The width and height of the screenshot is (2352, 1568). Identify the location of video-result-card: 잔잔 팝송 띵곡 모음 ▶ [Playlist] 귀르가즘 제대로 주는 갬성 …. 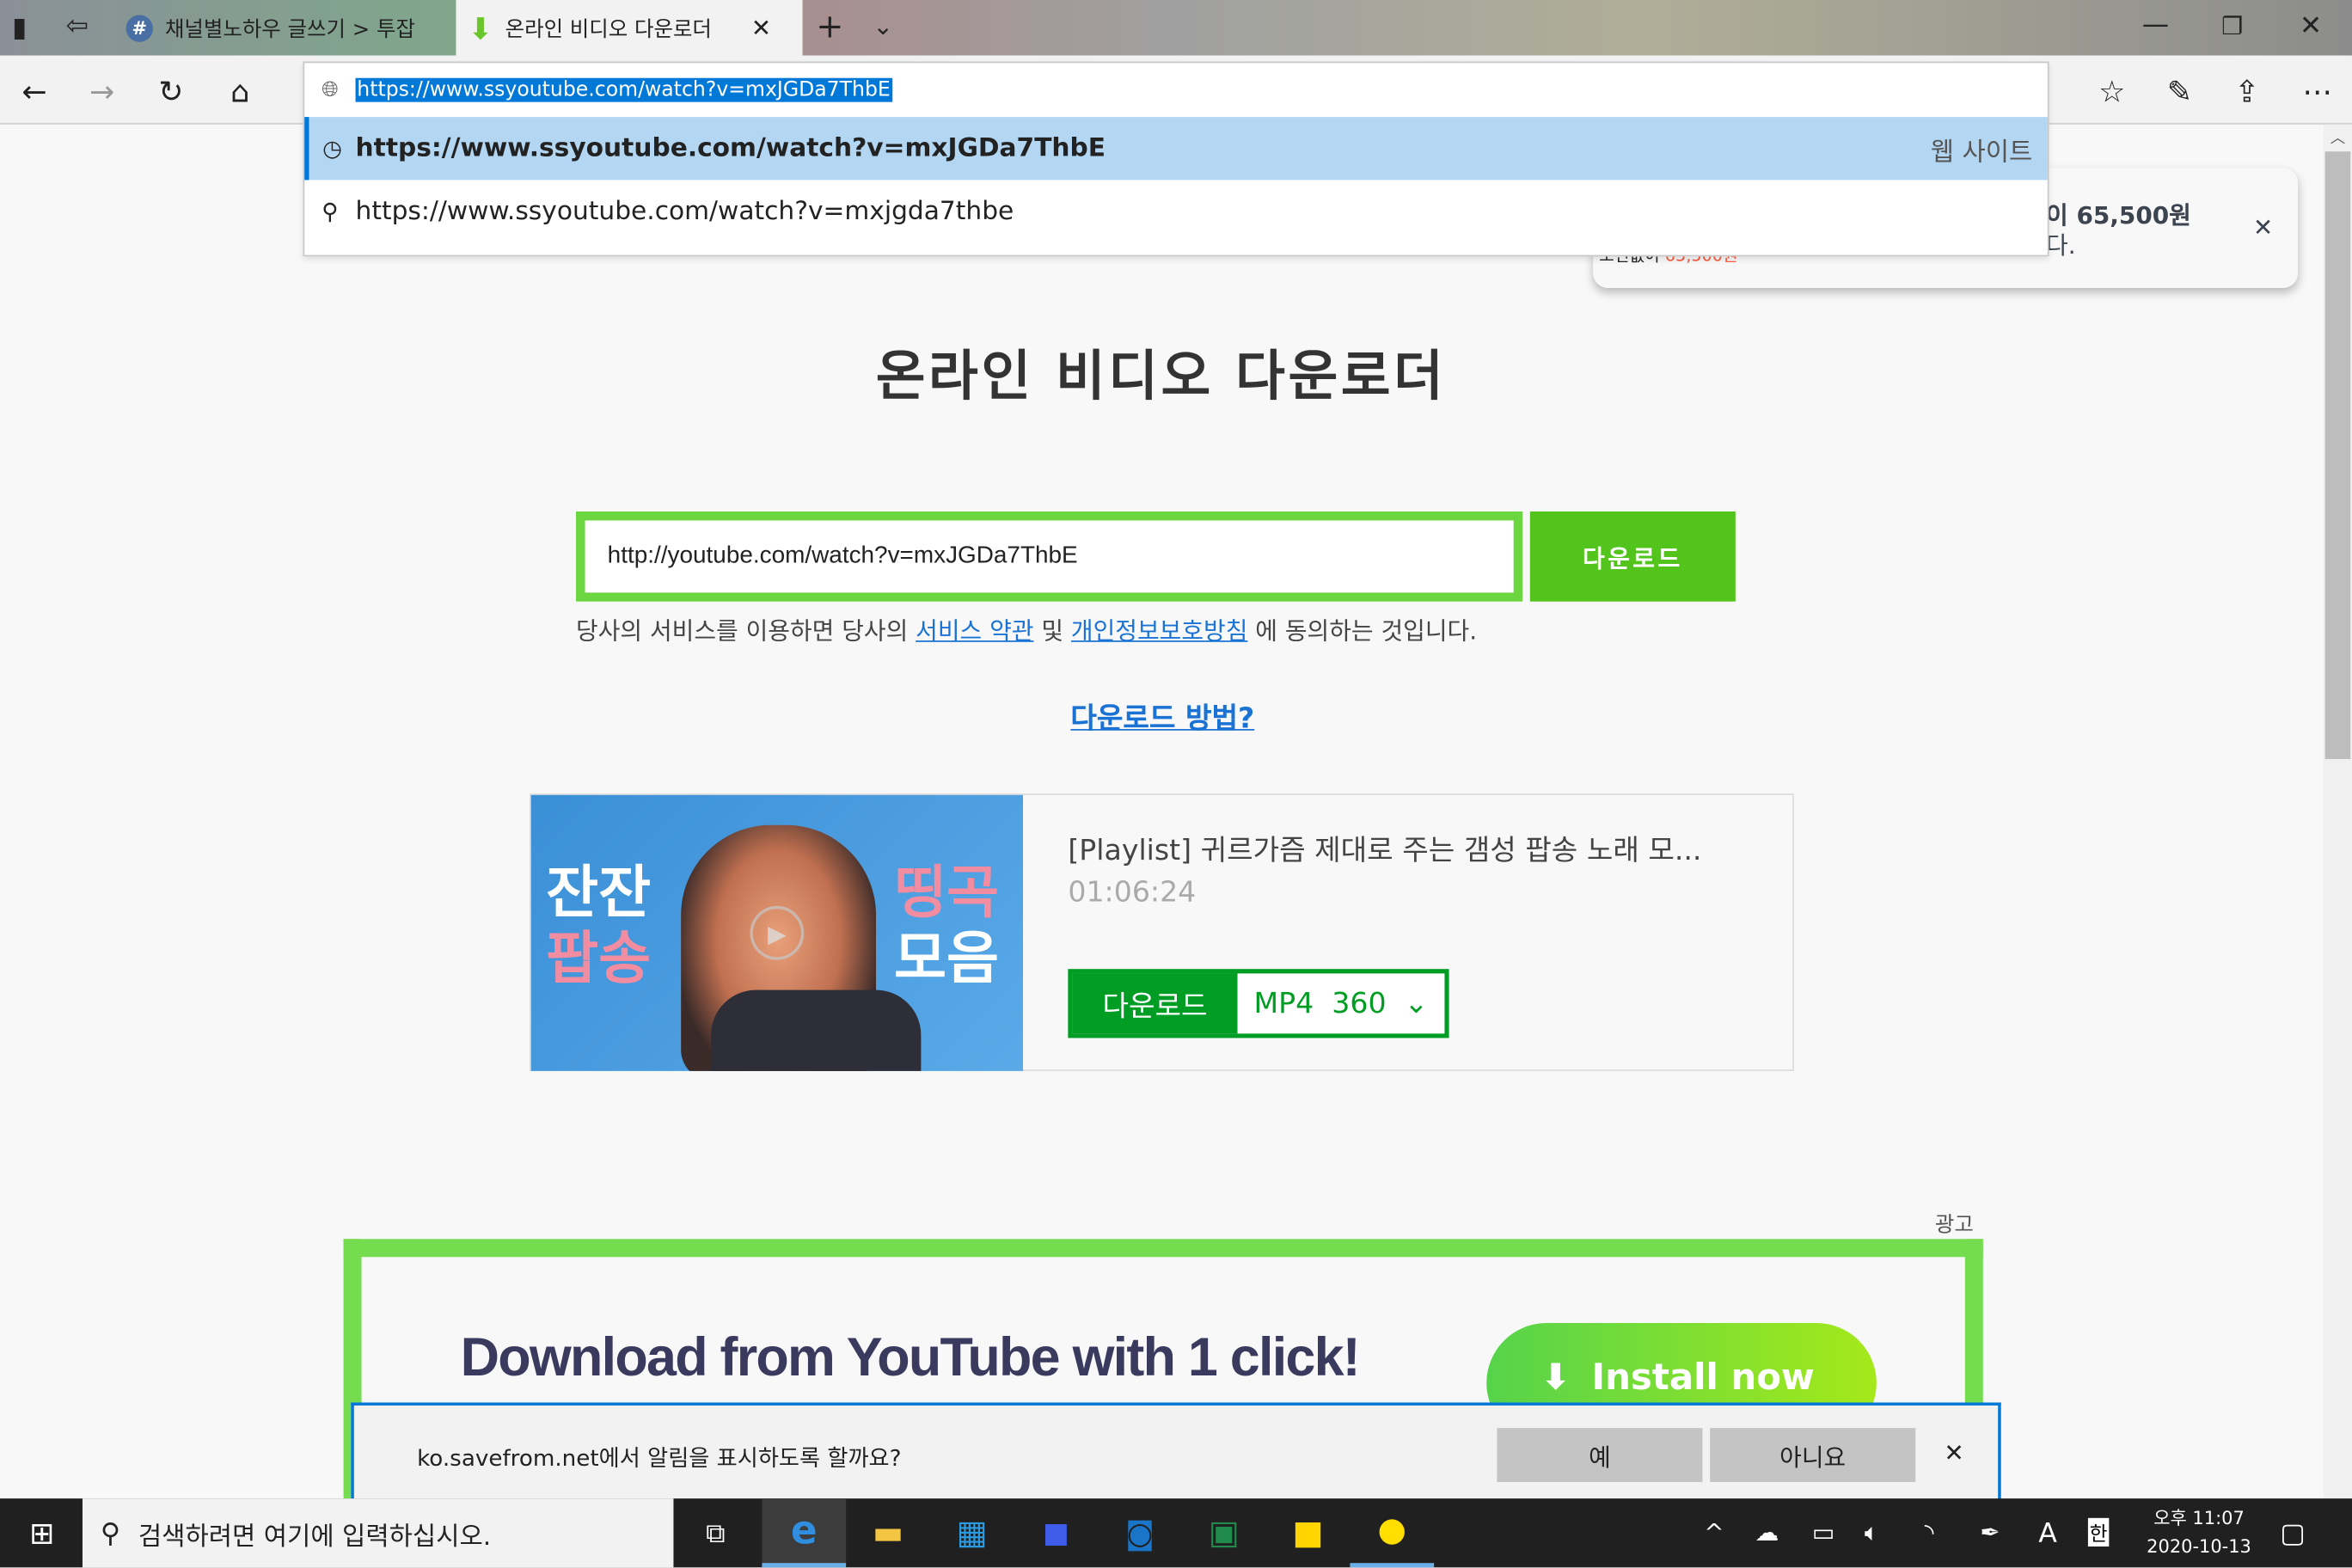
(1161, 932).